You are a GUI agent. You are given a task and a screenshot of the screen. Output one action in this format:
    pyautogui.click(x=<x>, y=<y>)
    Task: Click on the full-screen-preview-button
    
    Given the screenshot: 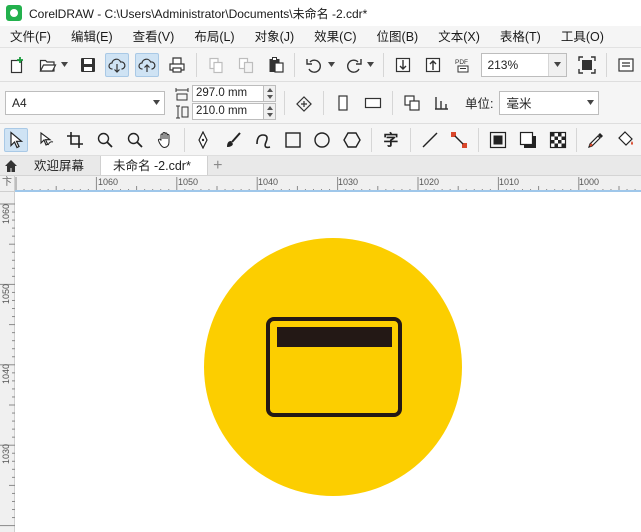 What is the action you would take?
    pyautogui.click(x=587, y=65)
    